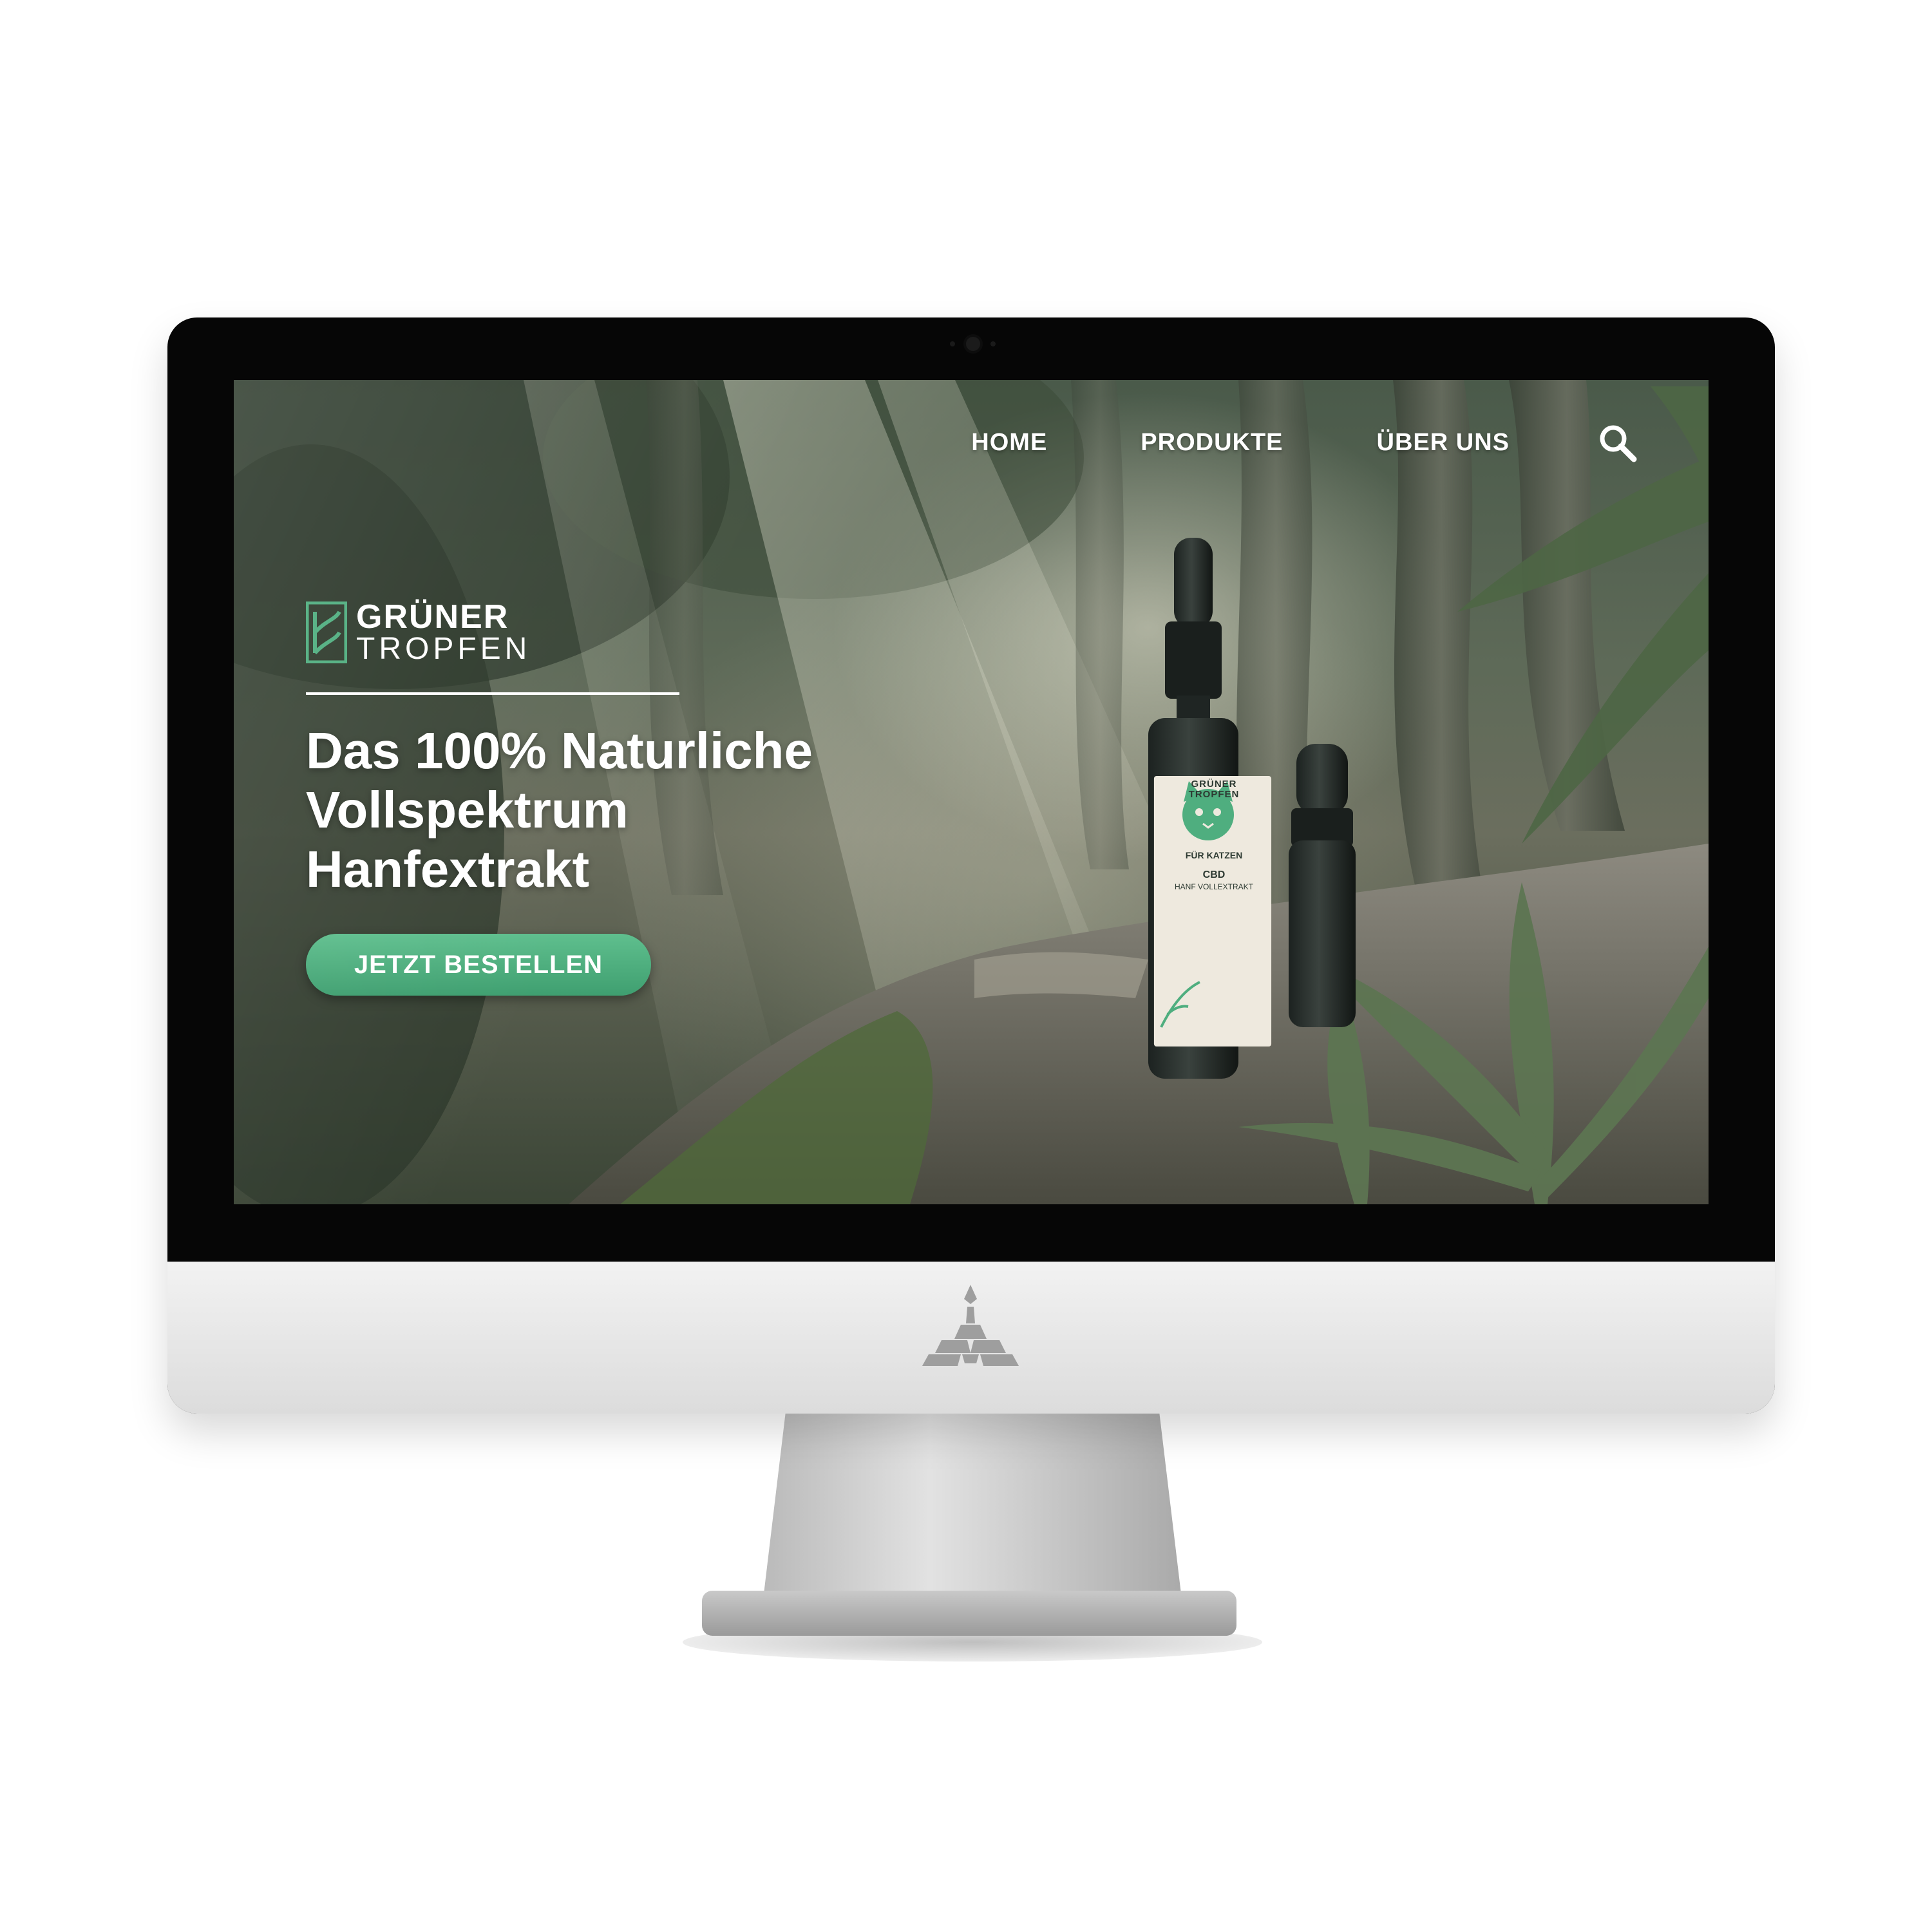 This screenshot has height=1932, width=1932. I want to click on leaf-logo-icon, so click(326, 632).